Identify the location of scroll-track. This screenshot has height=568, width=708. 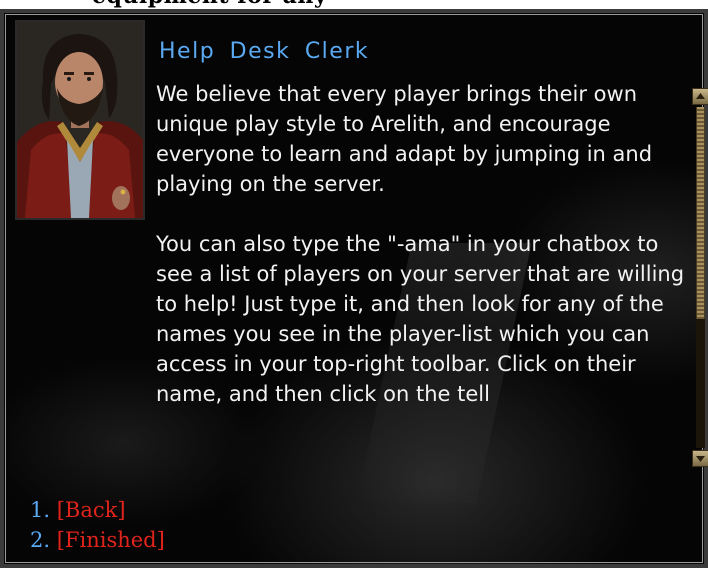
(700, 277).